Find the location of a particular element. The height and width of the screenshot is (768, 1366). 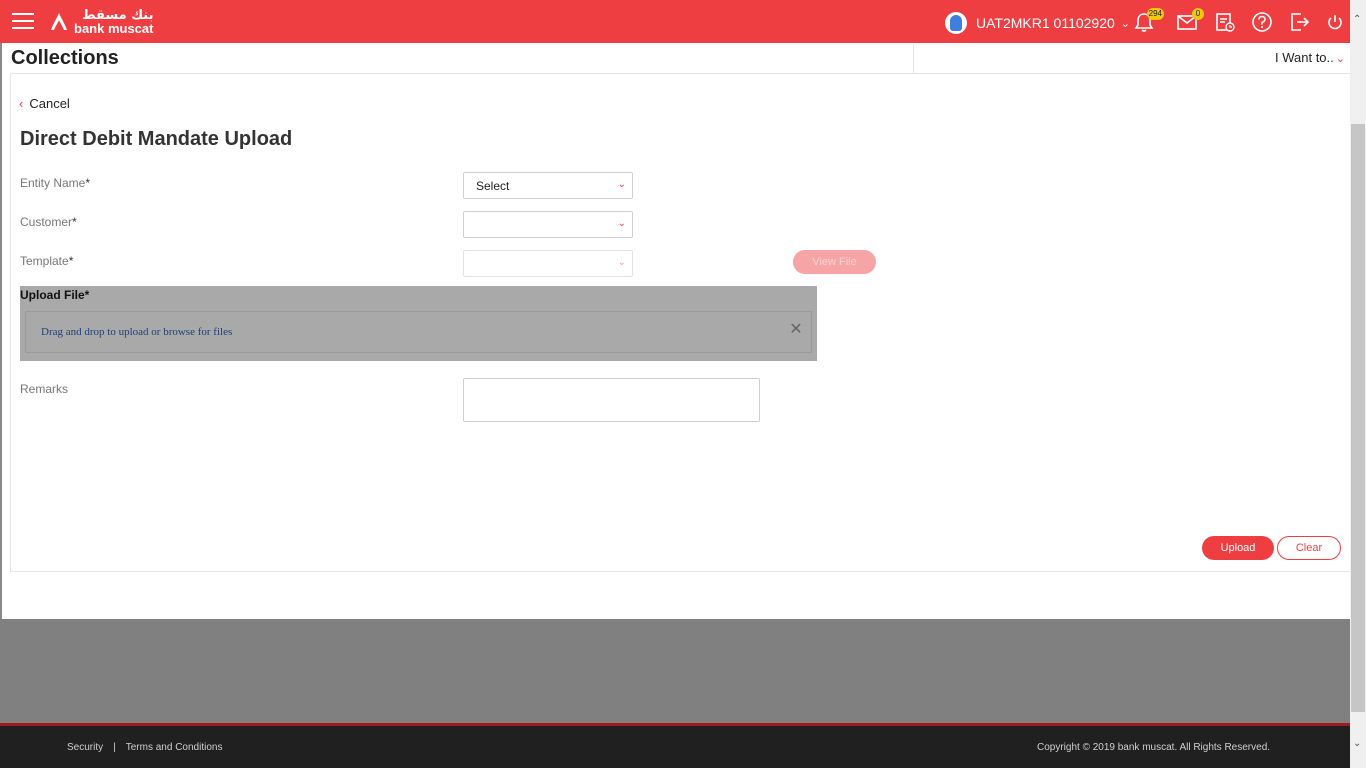

chevron-left-icon: ‹ is located at coordinates (21, 103).